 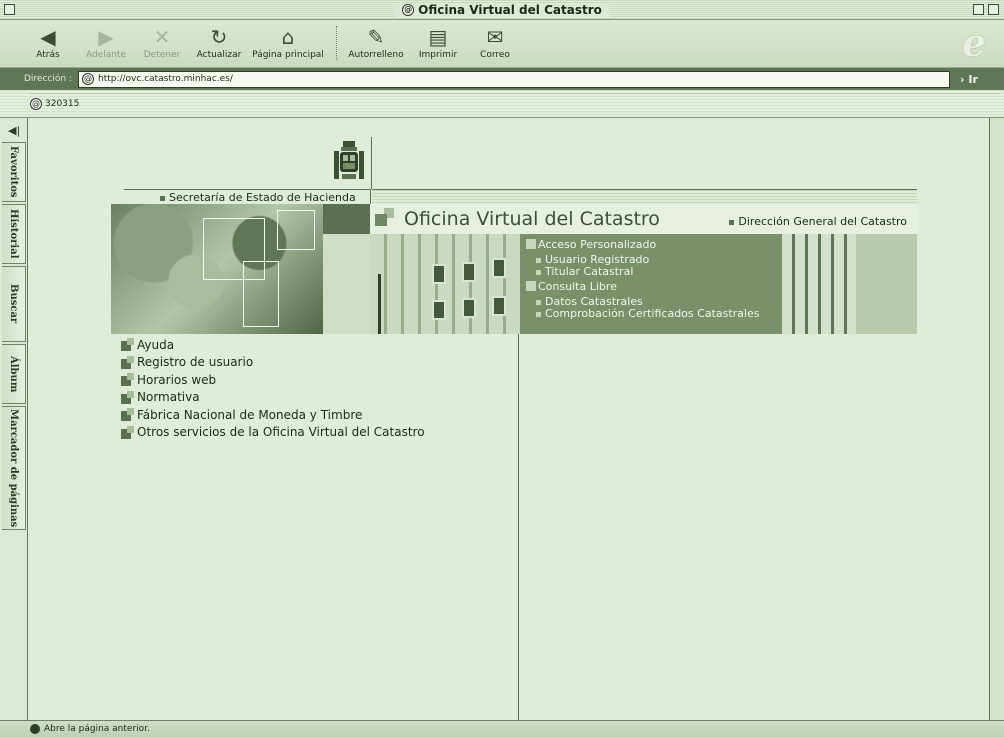 I want to click on status-globe-icon, so click(x=35, y=729).